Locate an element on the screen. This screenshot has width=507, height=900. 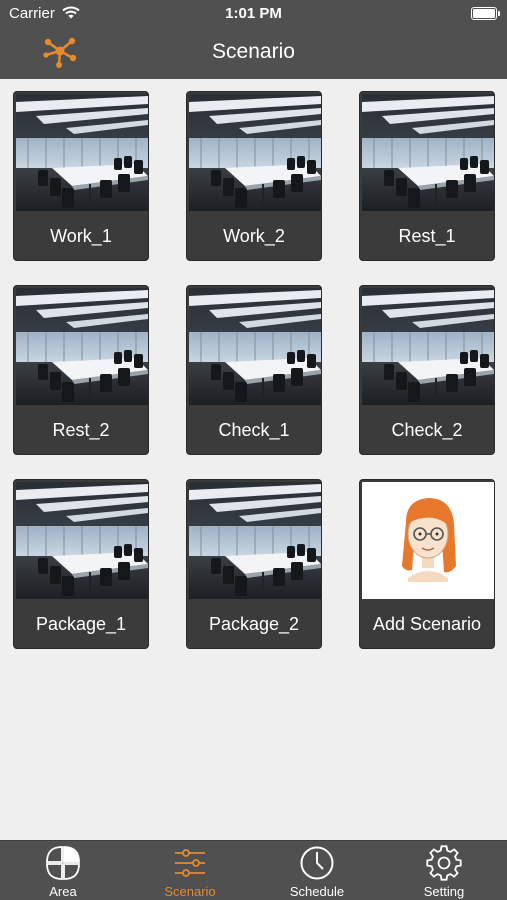
status-bar: Carrier 1:01 PM is located at coordinates (253, 14).